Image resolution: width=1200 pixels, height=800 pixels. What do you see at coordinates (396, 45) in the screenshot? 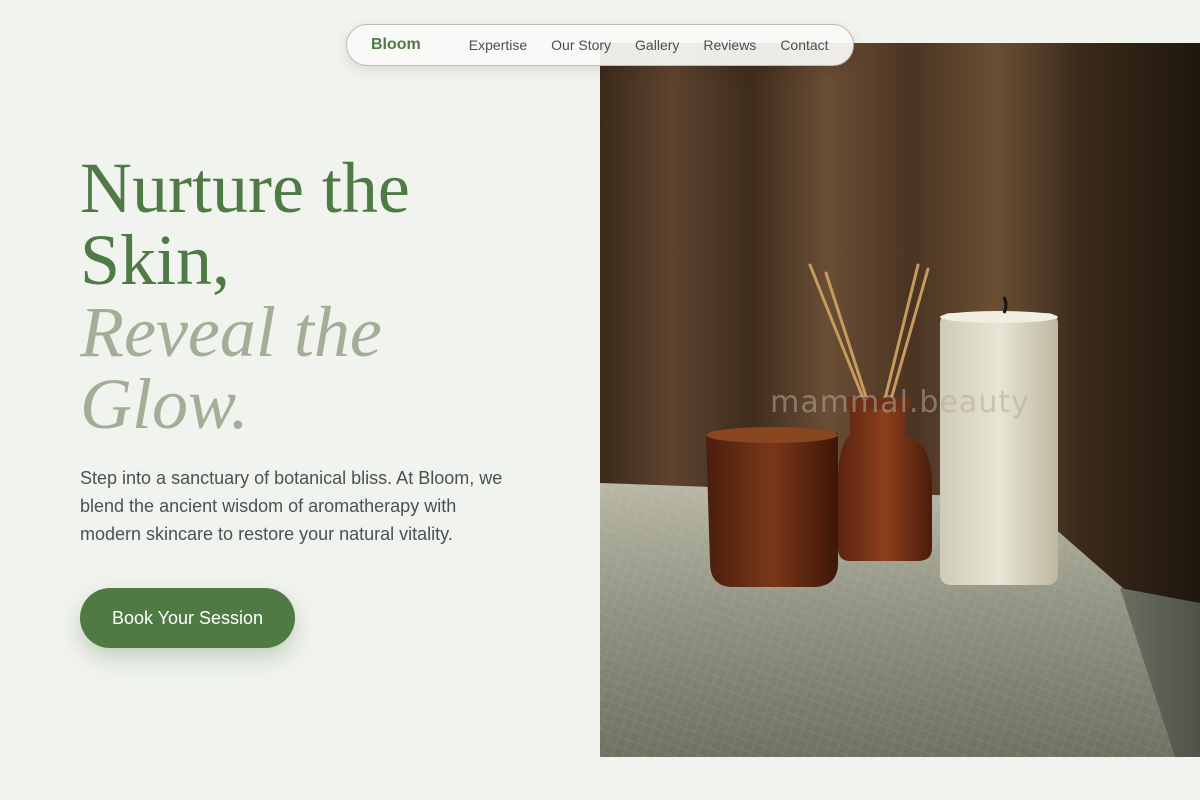
I see `brand-logo: Bloom` at bounding box center [396, 45].